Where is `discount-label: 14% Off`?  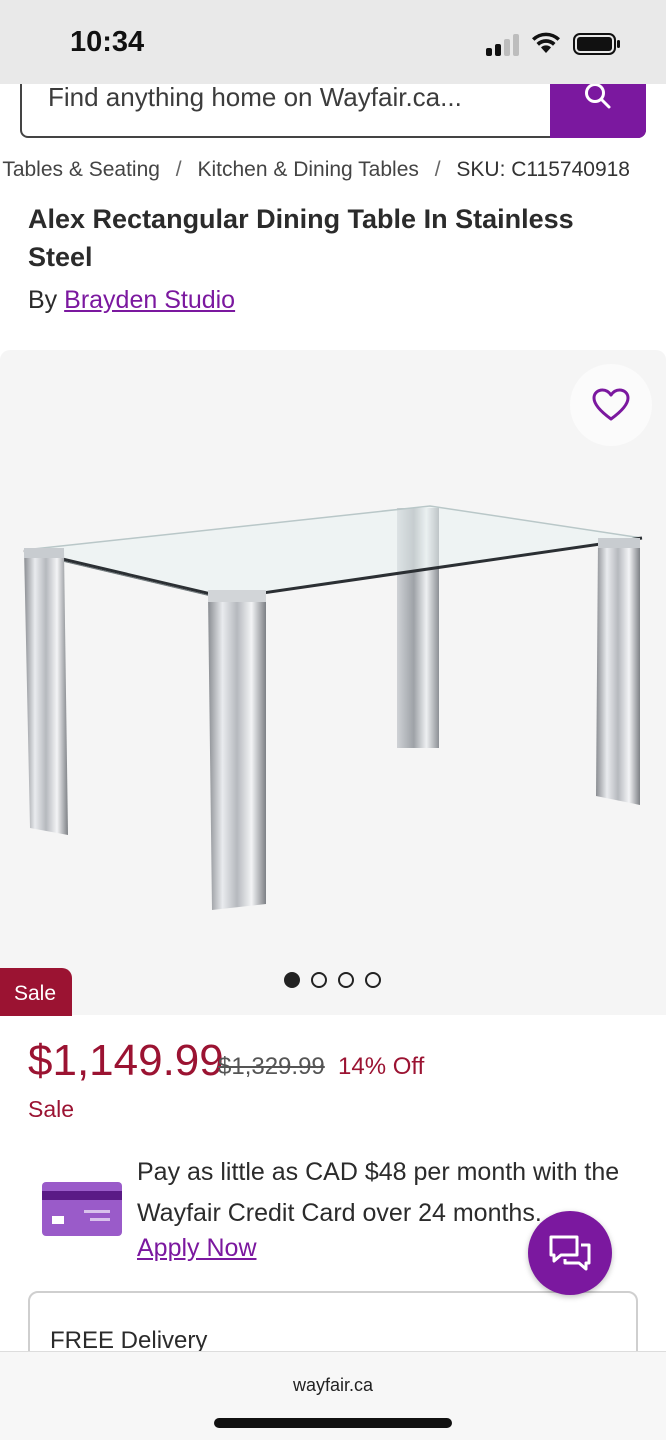 discount-label: 14% Off is located at coordinates (381, 1066).